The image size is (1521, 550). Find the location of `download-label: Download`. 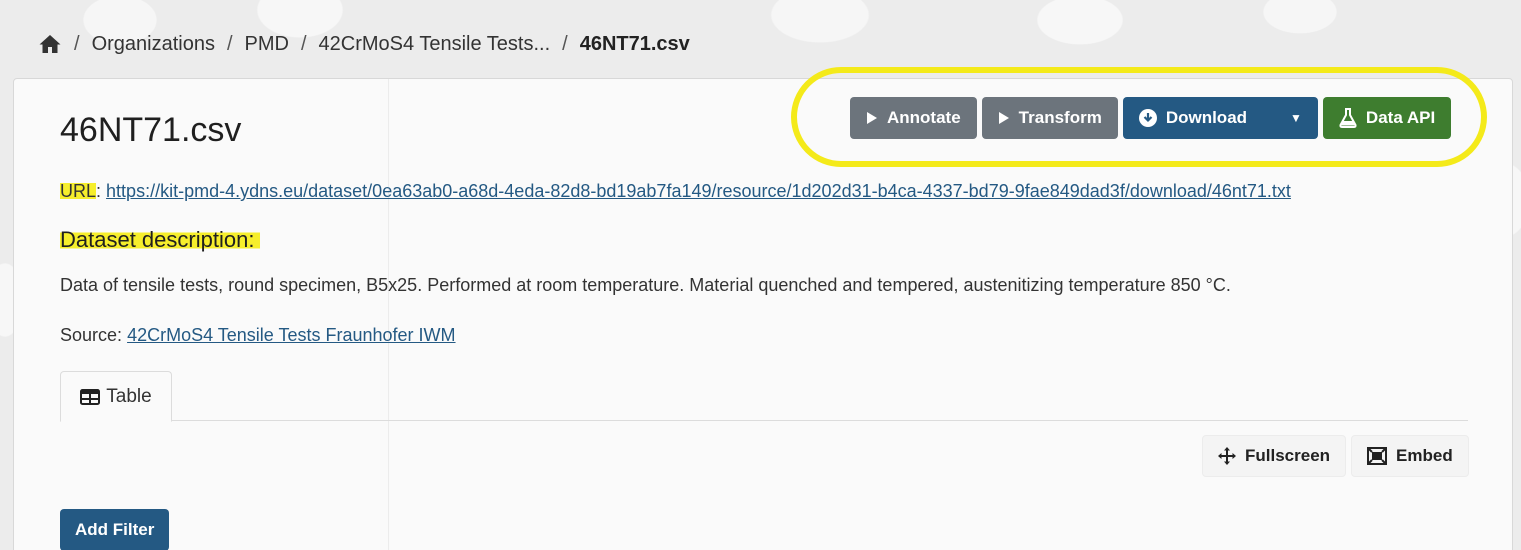

download-label: Download is located at coordinates (1206, 117).